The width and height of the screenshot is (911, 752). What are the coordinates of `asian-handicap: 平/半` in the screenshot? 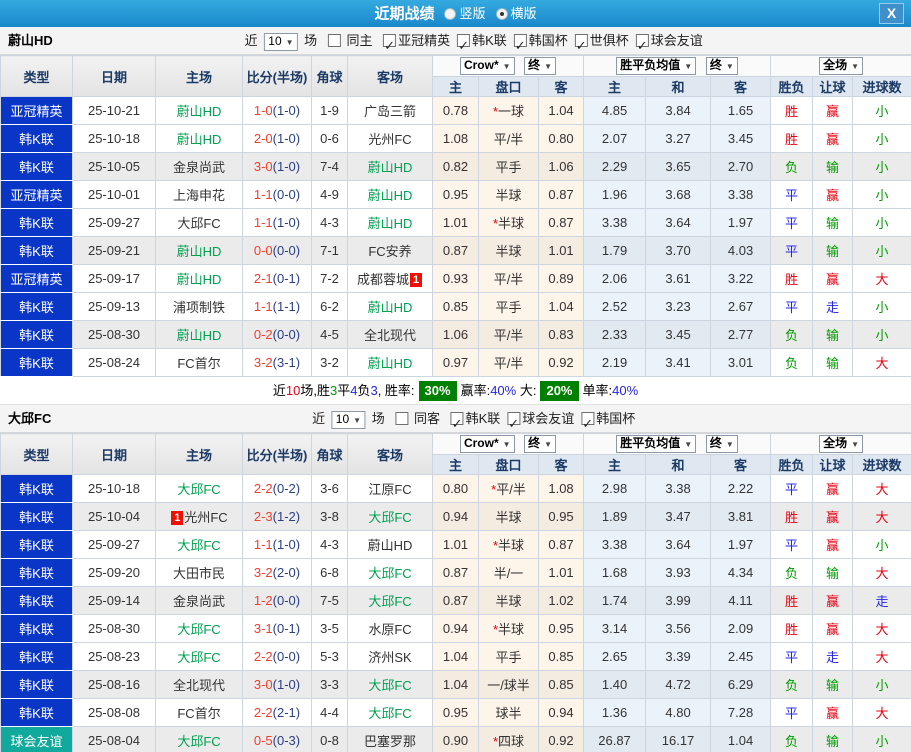 It's located at (508, 278).